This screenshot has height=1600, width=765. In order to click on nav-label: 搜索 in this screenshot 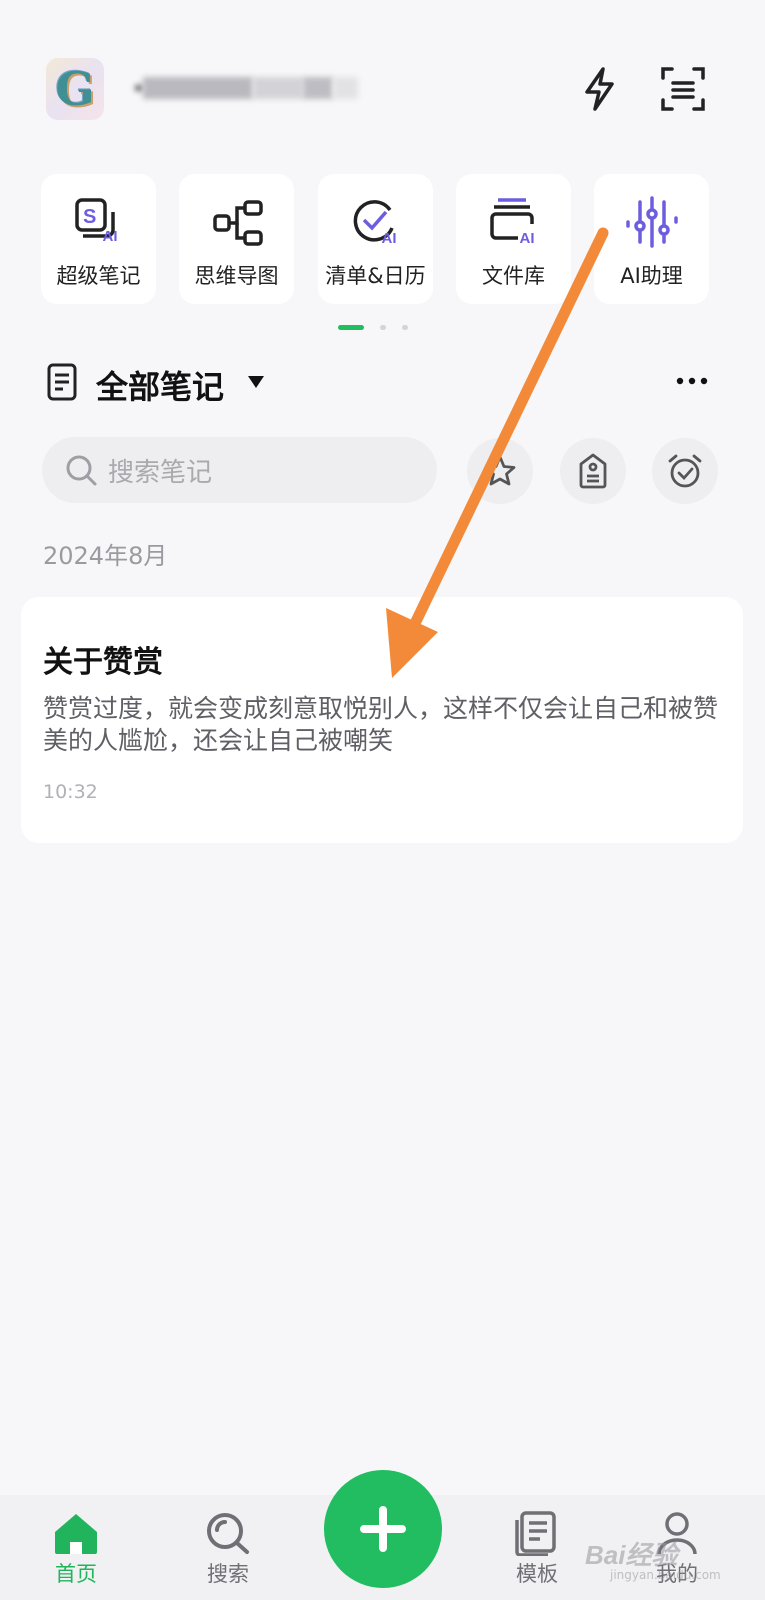, I will do `click(228, 1574)`.